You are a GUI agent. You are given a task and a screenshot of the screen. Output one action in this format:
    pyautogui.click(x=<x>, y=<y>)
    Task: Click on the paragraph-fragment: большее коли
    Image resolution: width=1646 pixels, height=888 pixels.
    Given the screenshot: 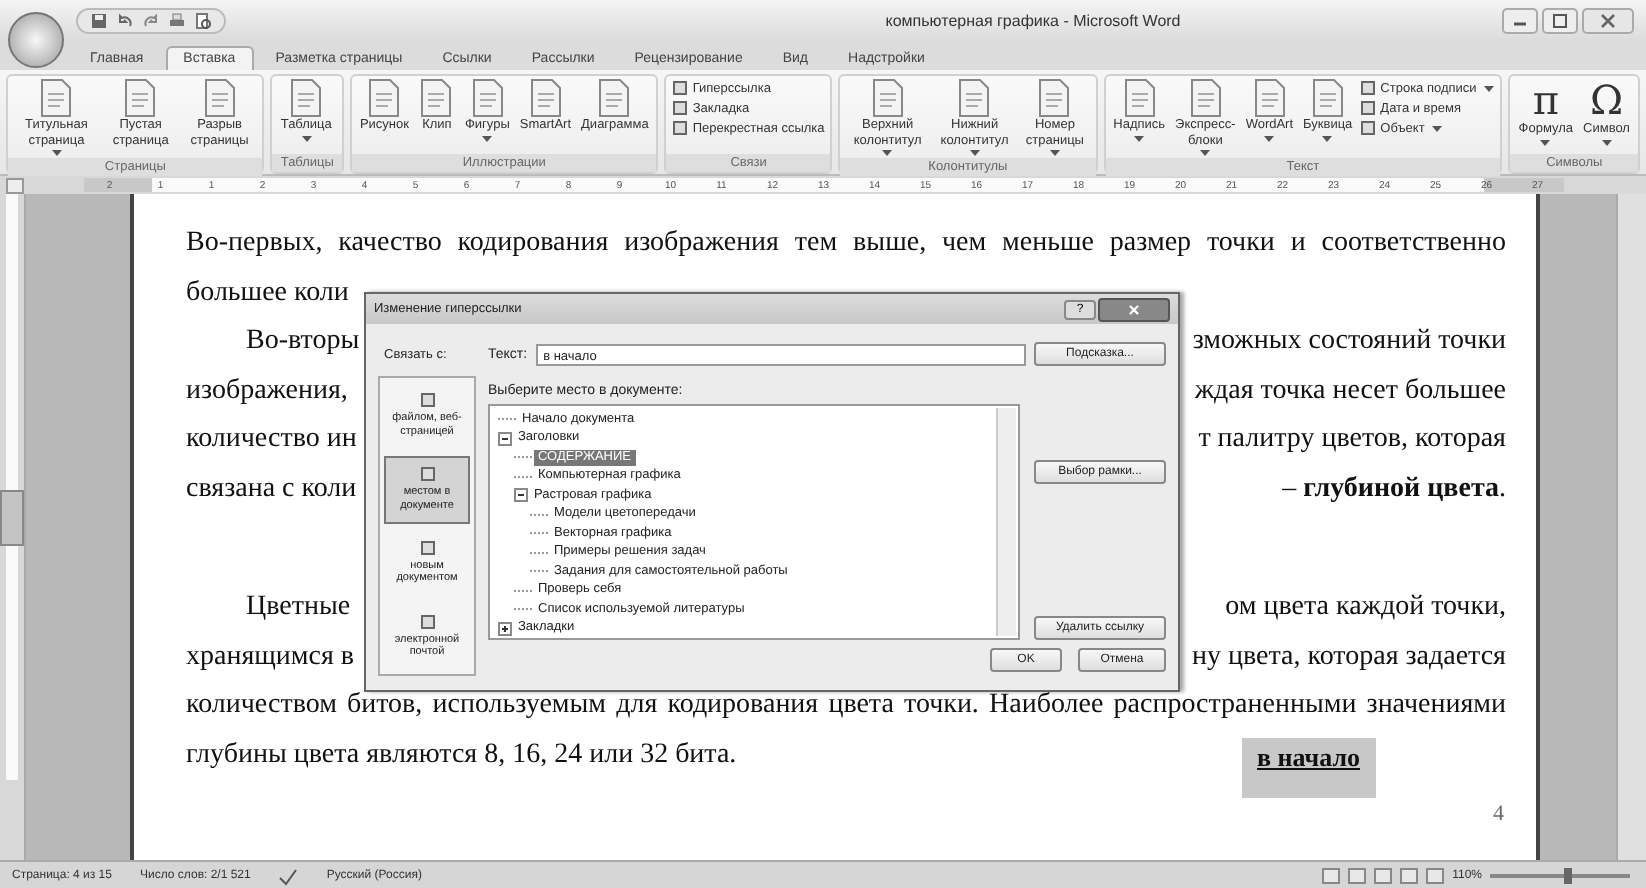 What is the action you would take?
    pyautogui.click(x=267, y=293)
    